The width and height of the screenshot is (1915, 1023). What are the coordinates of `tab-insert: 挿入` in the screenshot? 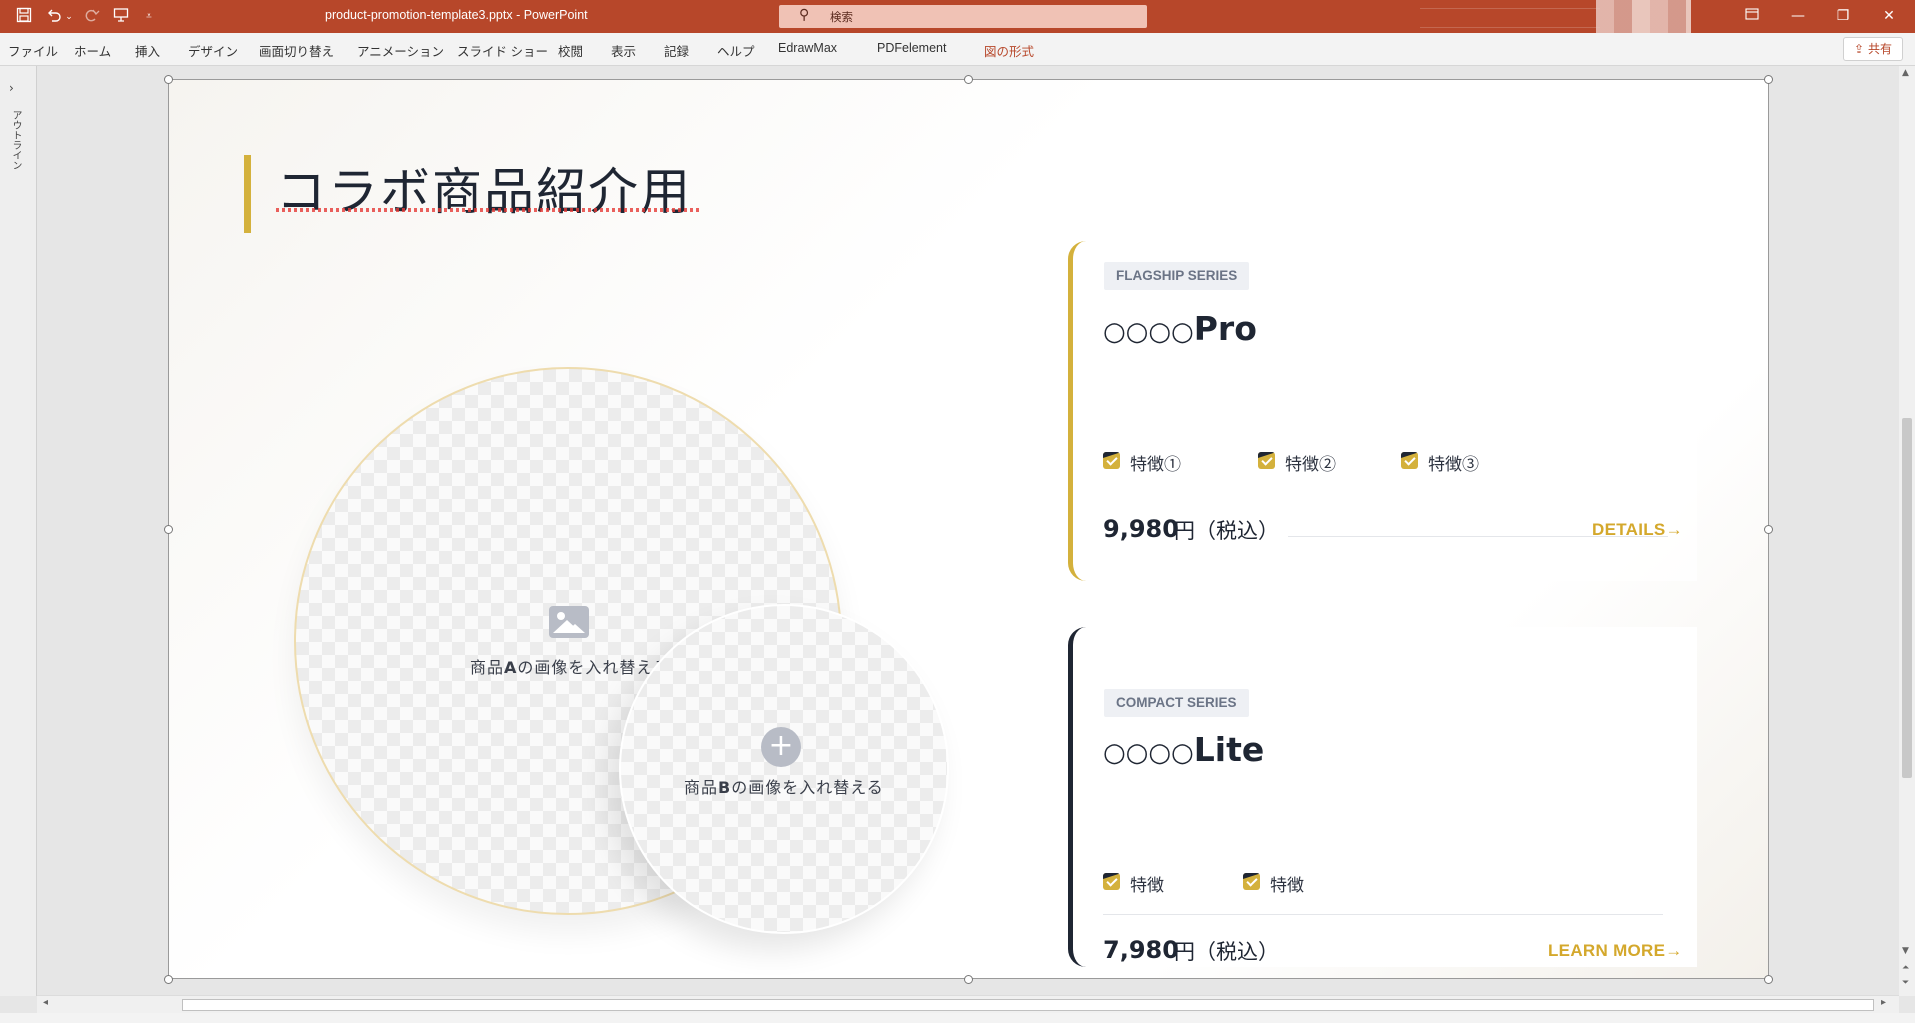 It's located at (147, 50).